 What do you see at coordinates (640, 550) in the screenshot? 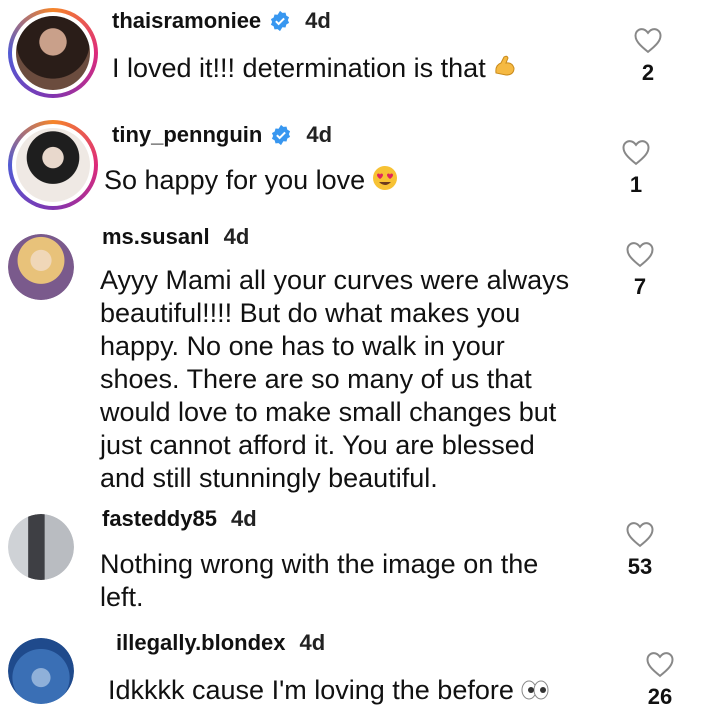
I see `like-control: 53` at bounding box center [640, 550].